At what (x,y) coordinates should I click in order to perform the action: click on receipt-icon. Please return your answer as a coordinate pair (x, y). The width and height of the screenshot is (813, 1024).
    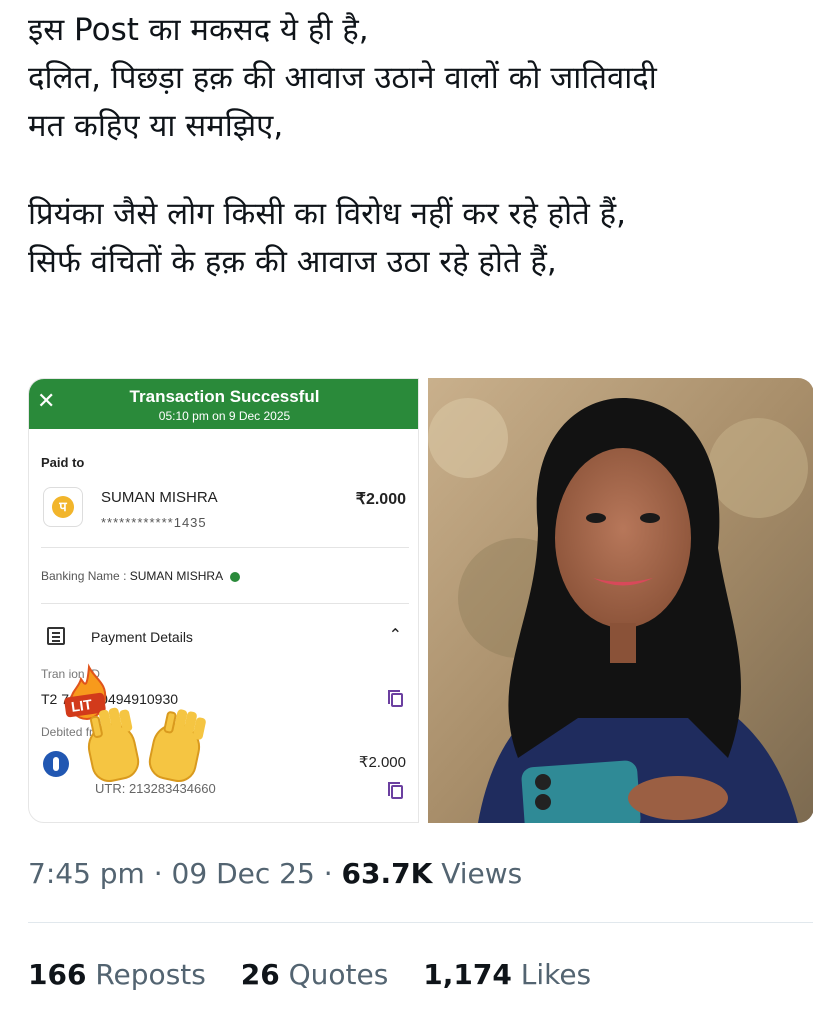
    Looking at the image, I should click on (56, 636).